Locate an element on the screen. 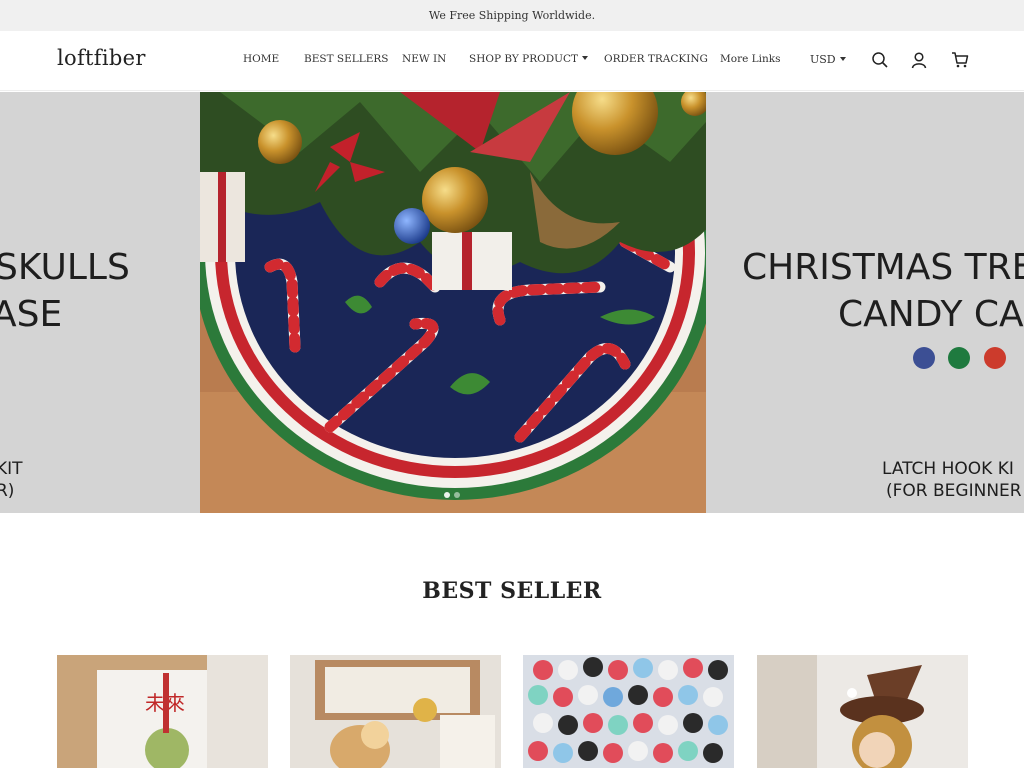 The image size is (1024, 768). account-icon is located at coordinates (919, 60).